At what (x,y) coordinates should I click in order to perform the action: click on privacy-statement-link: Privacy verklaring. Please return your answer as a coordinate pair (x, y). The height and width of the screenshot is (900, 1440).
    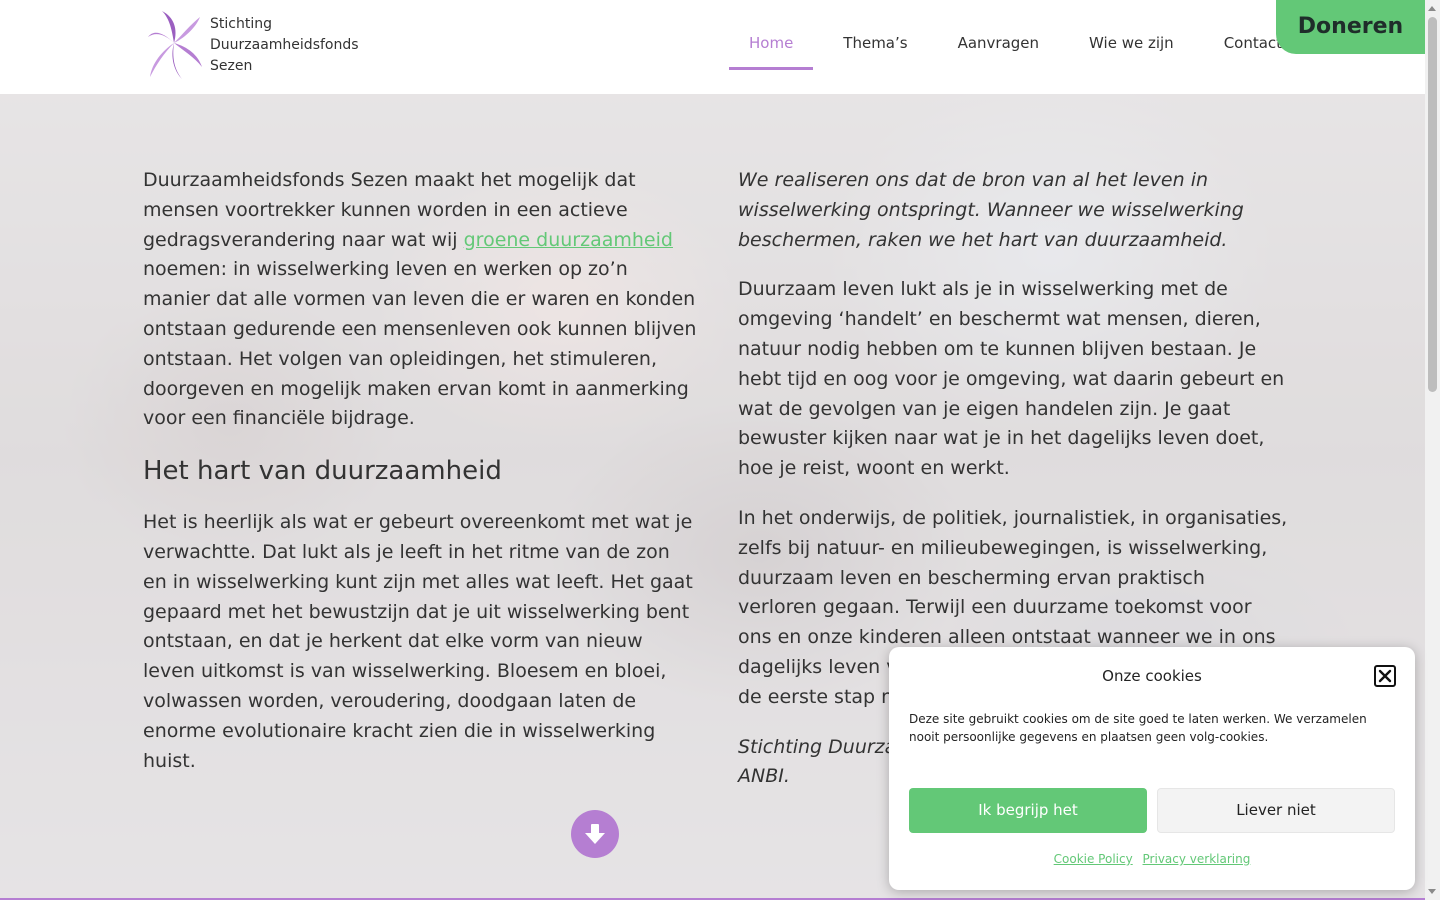
    Looking at the image, I should click on (1197, 859).